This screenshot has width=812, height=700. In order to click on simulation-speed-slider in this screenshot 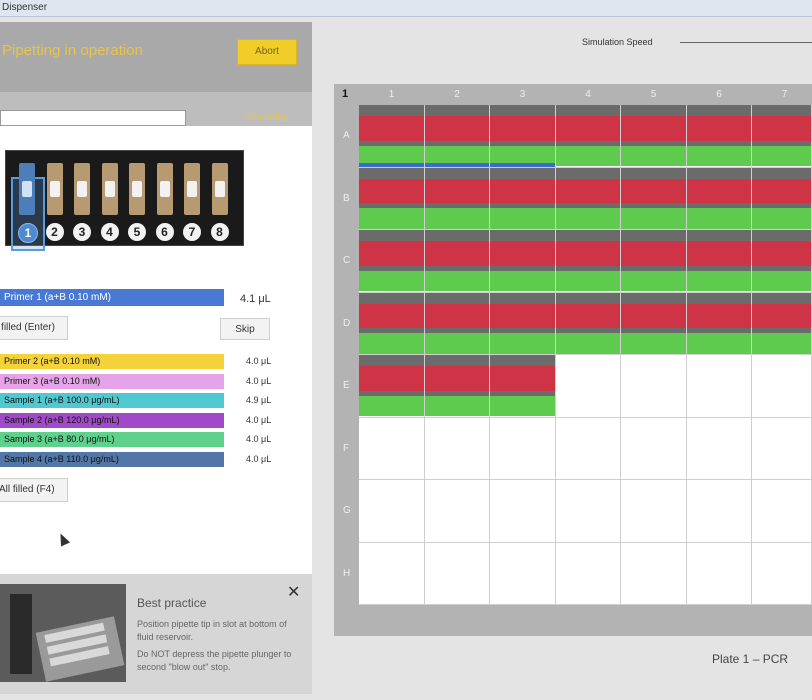, I will do `click(746, 42)`.